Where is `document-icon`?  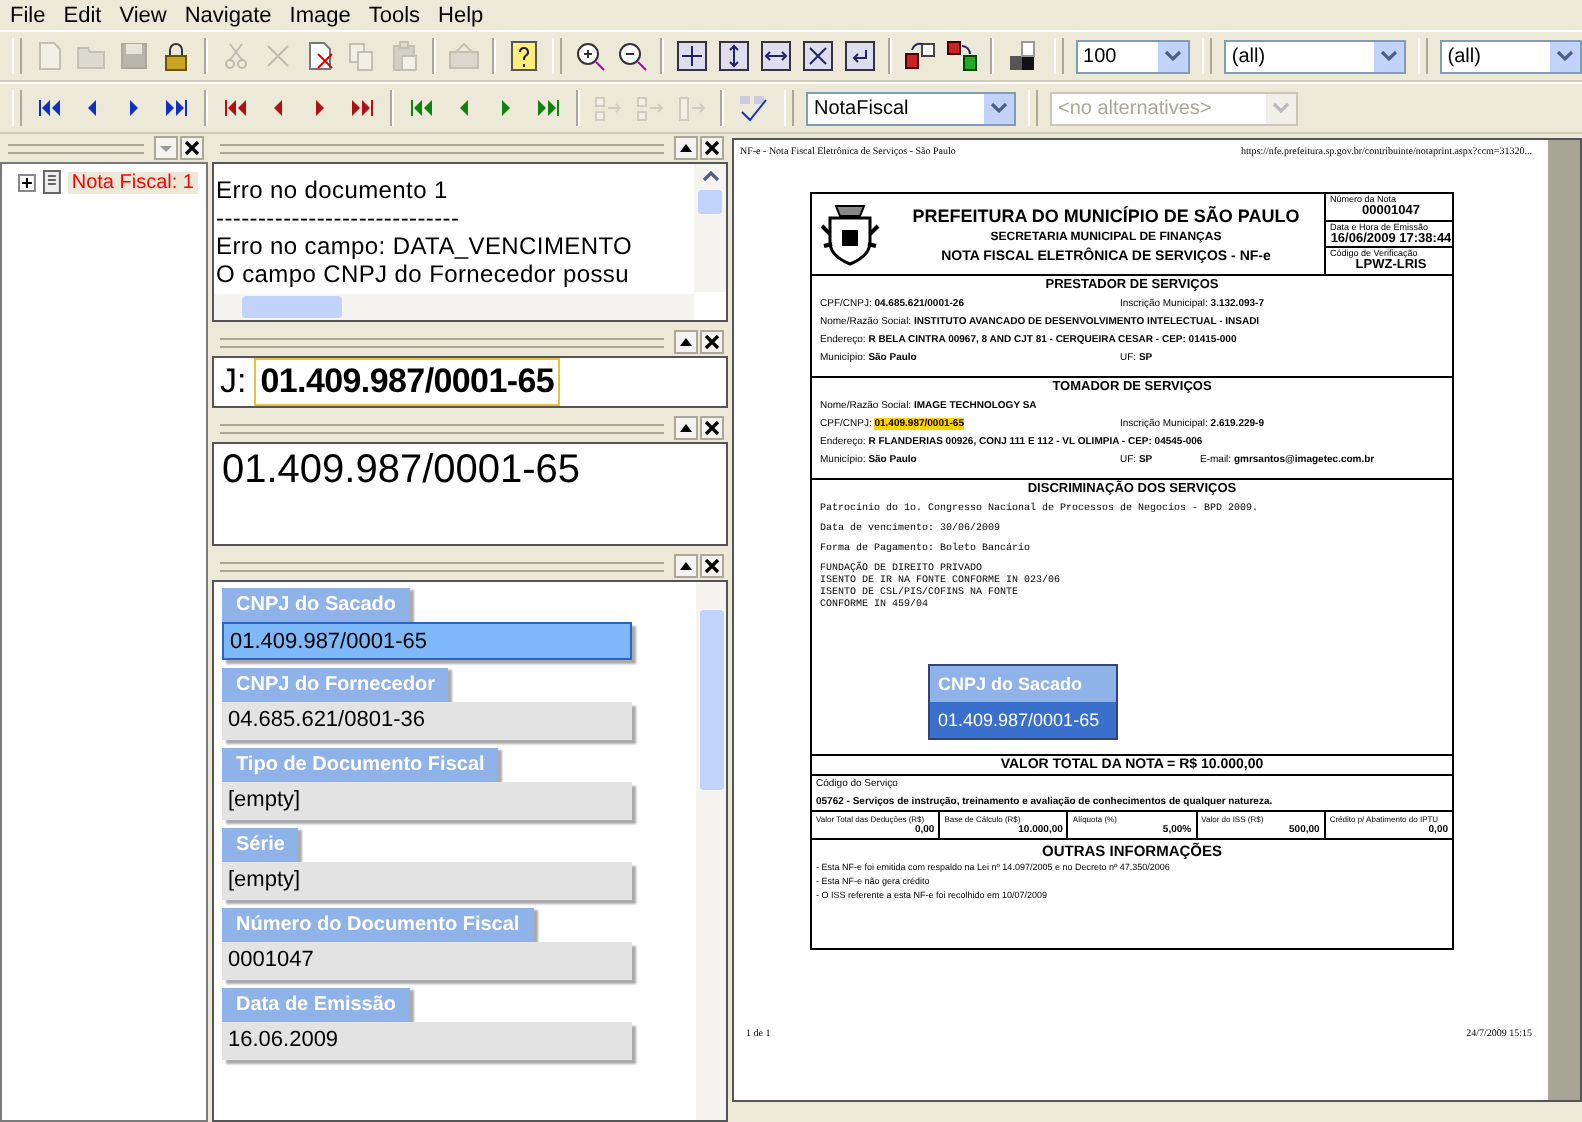 document-icon is located at coordinates (51, 182).